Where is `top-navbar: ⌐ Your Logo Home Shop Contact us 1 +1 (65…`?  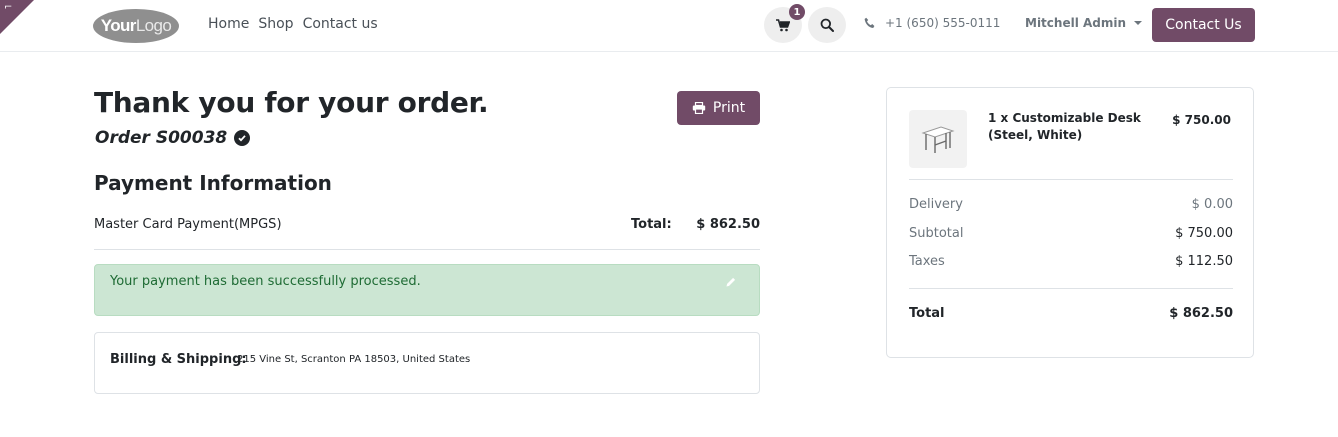
top-navbar: ⌐ Your Logo Home Shop Contact us 1 +1 (65… is located at coordinates (669, 26).